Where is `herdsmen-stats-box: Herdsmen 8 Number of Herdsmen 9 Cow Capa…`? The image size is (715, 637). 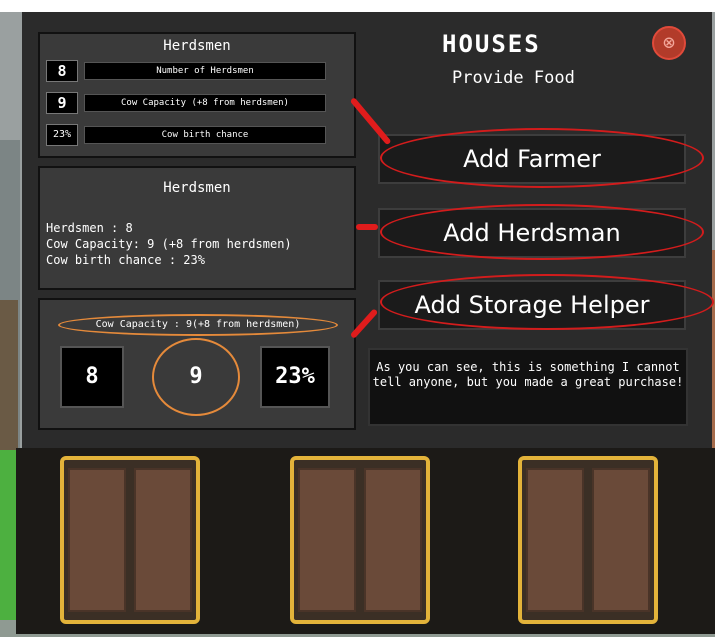
herdsmen-stats-box: Herdsmen 8 Number of Herdsmen 9 Cow Capa… is located at coordinates (197, 95).